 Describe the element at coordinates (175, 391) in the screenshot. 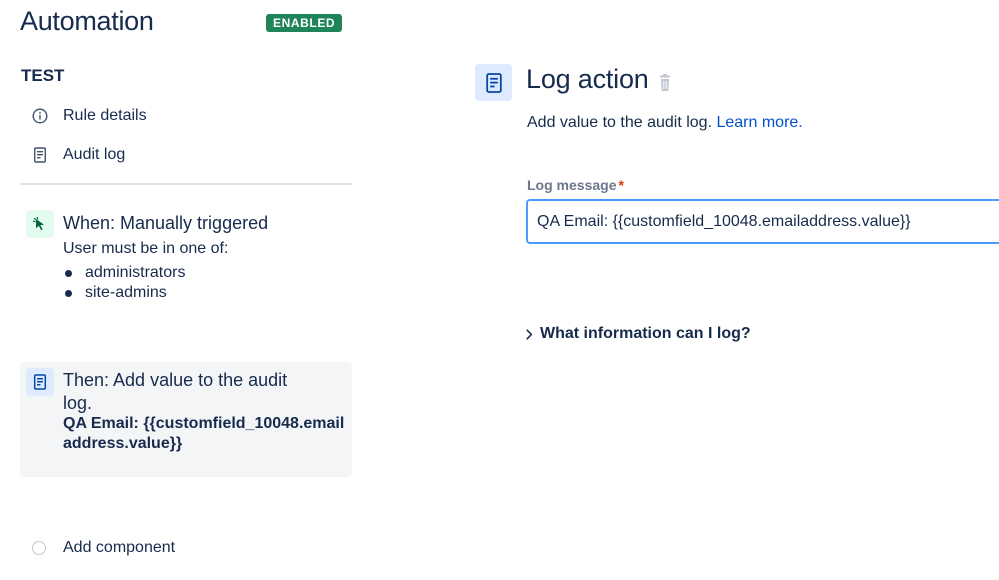

I see `action-title: Then: Add value to the audit log.` at that location.